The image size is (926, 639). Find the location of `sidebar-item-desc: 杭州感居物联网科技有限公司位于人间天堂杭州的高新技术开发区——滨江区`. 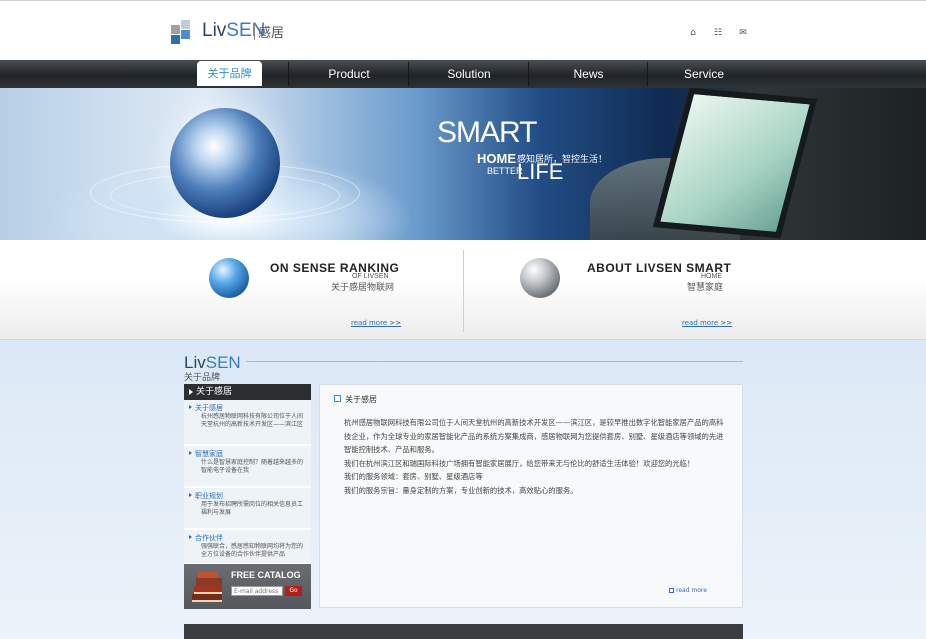

sidebar-item-desc: 杭州感居物联网科技有限公司位于人间天堂杭州的高新技术开发区——滨江区 is located at coordinates (252, 420).